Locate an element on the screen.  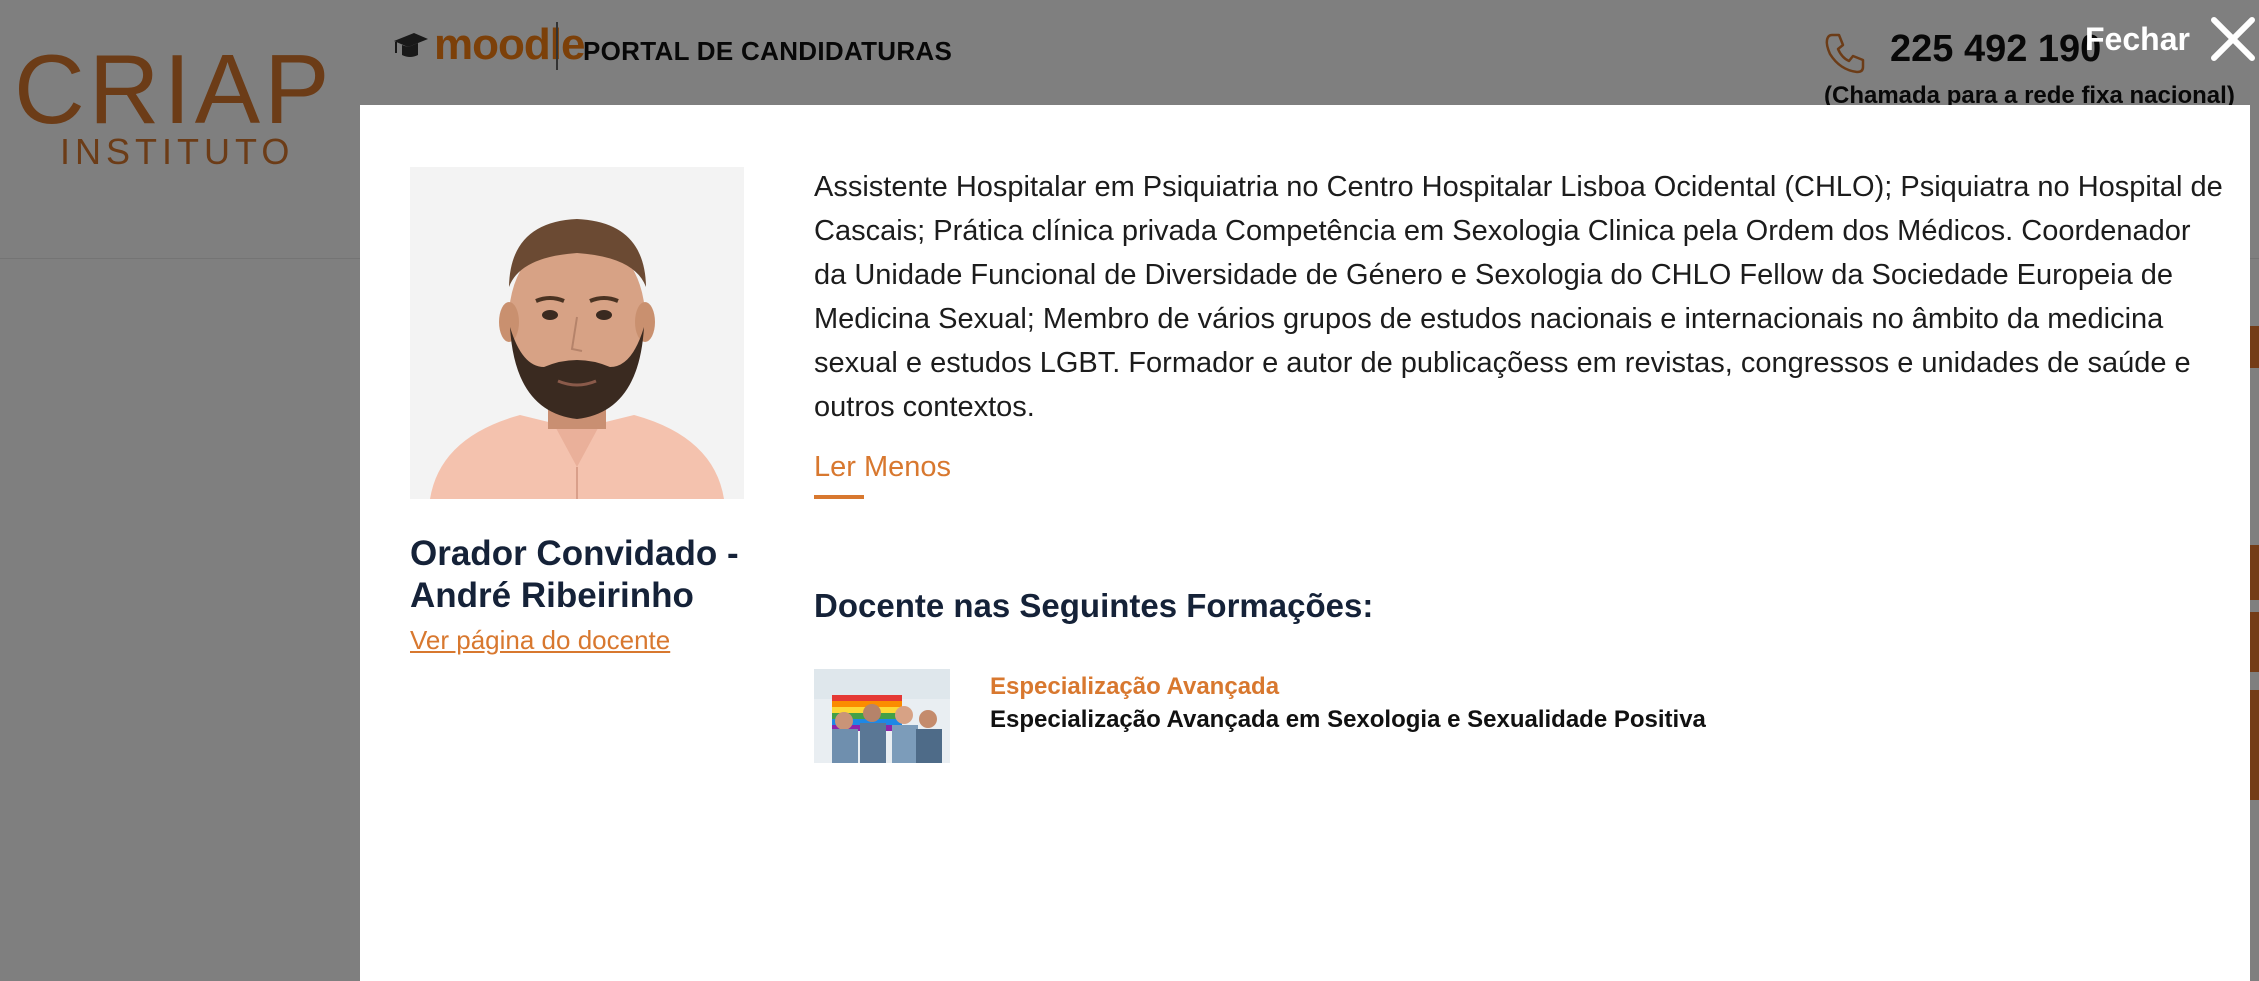
course-thumbnail-image is located at coordinates (882, 716).